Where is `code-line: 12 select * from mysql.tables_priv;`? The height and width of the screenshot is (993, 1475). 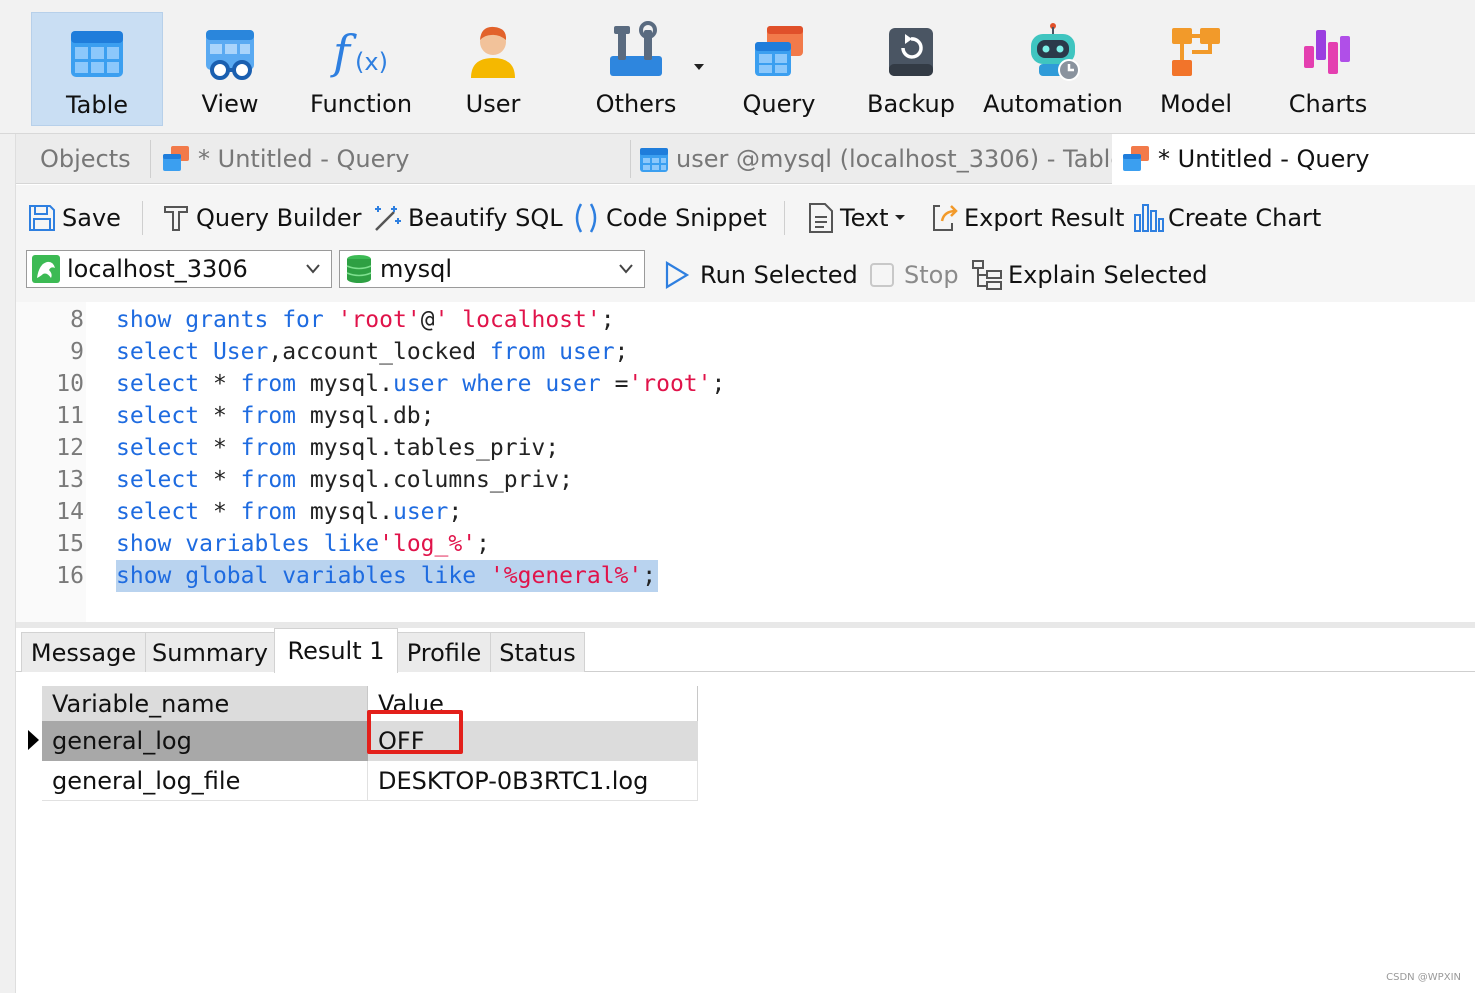
code-line: 12 select * from mysql.tables_priv; is located at coordinates (745, 448).